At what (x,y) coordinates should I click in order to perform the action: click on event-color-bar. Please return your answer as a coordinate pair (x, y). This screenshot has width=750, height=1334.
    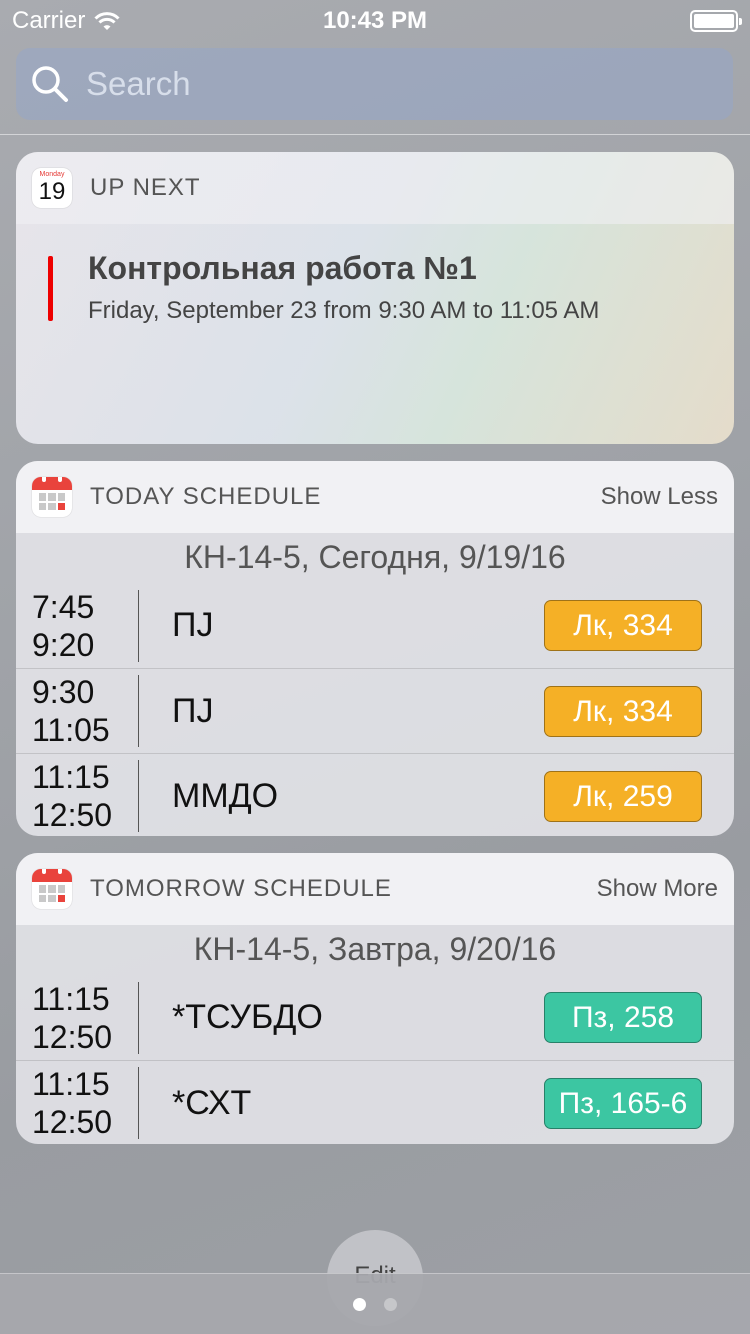
    Looking at the image, I should click on (50, 288).